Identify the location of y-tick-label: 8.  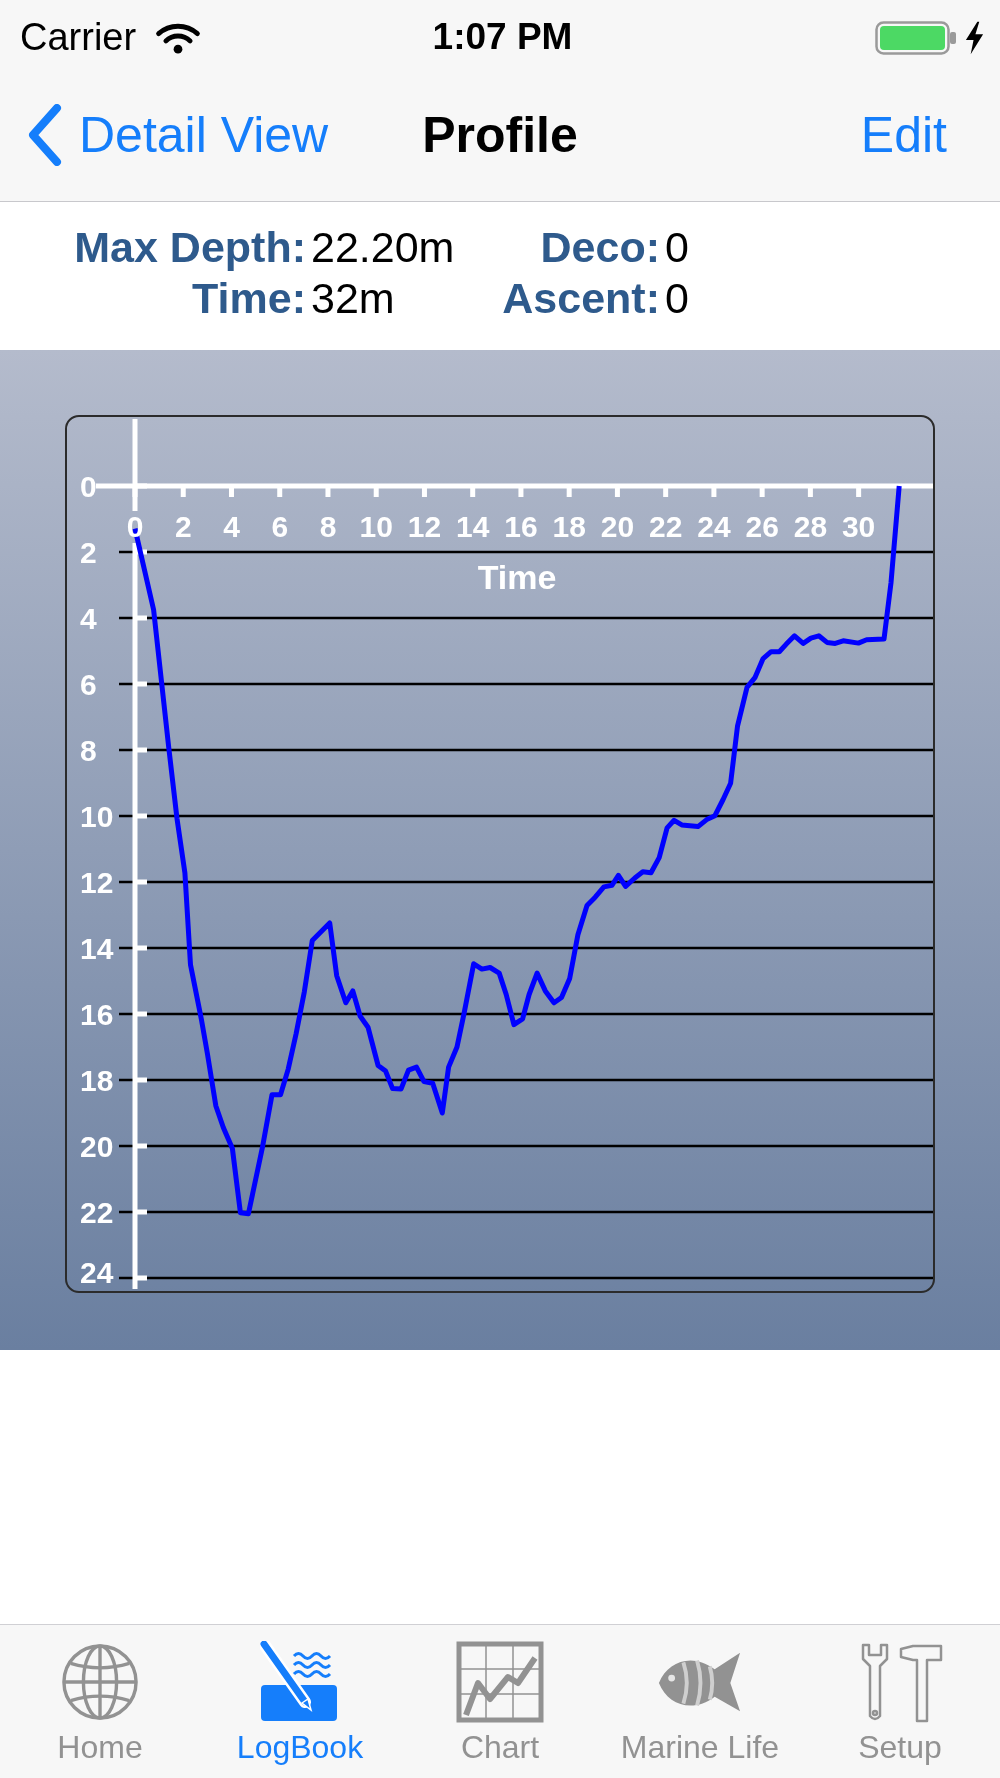
(88, 750).